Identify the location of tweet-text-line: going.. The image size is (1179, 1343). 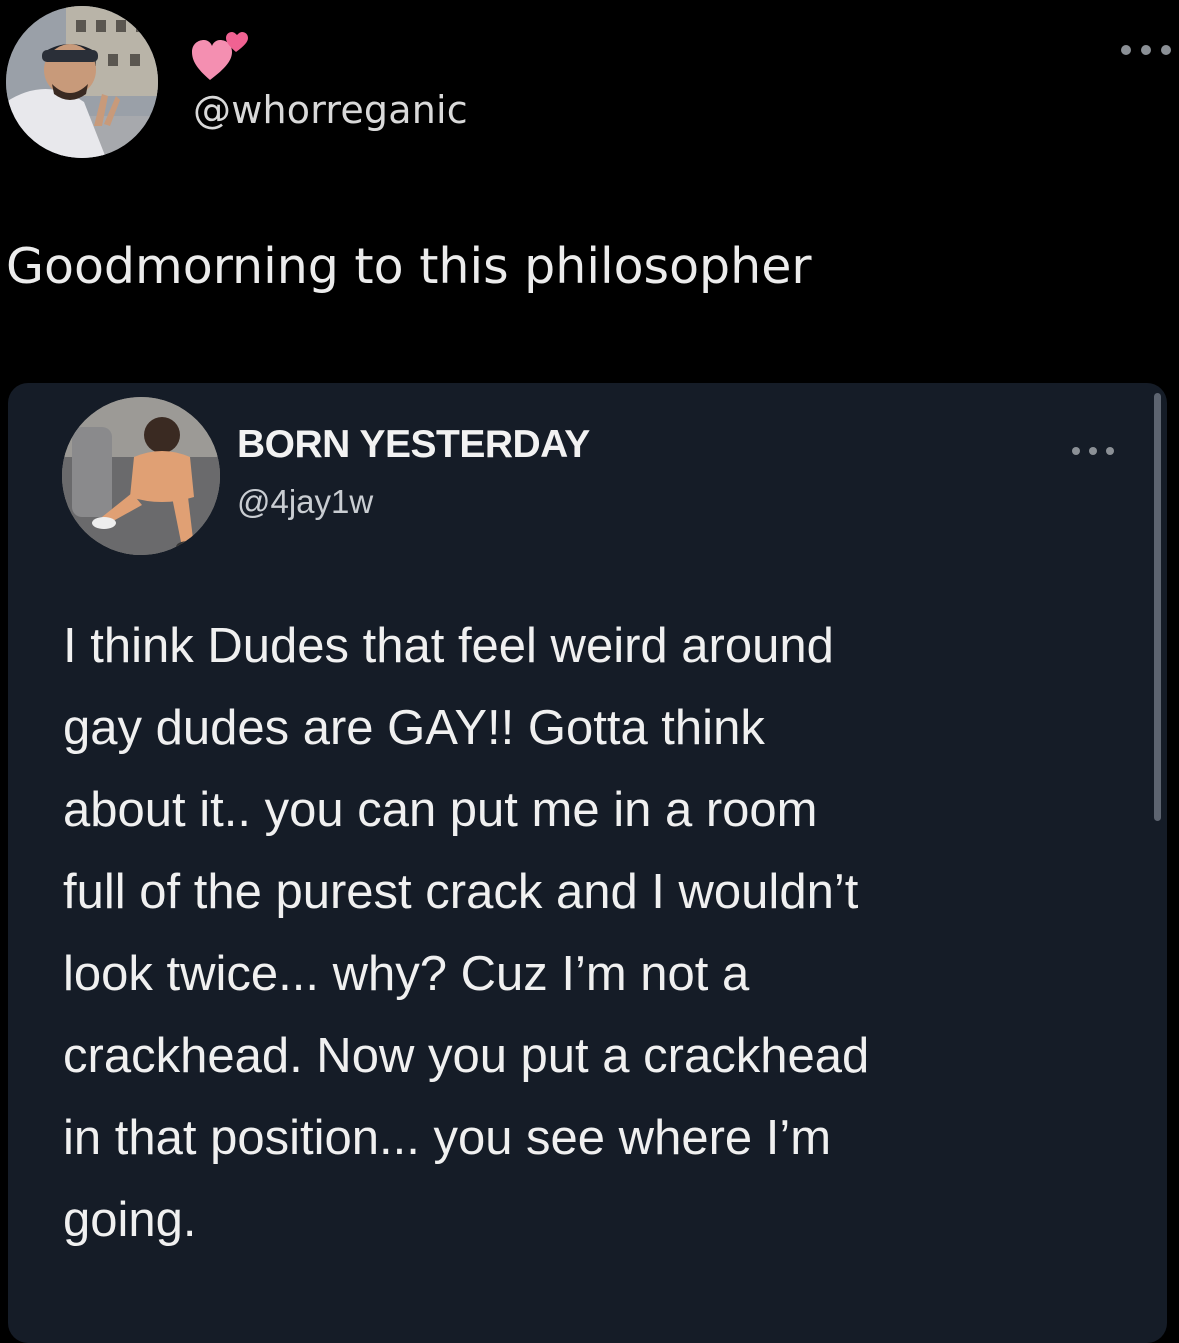
(130, 1220).